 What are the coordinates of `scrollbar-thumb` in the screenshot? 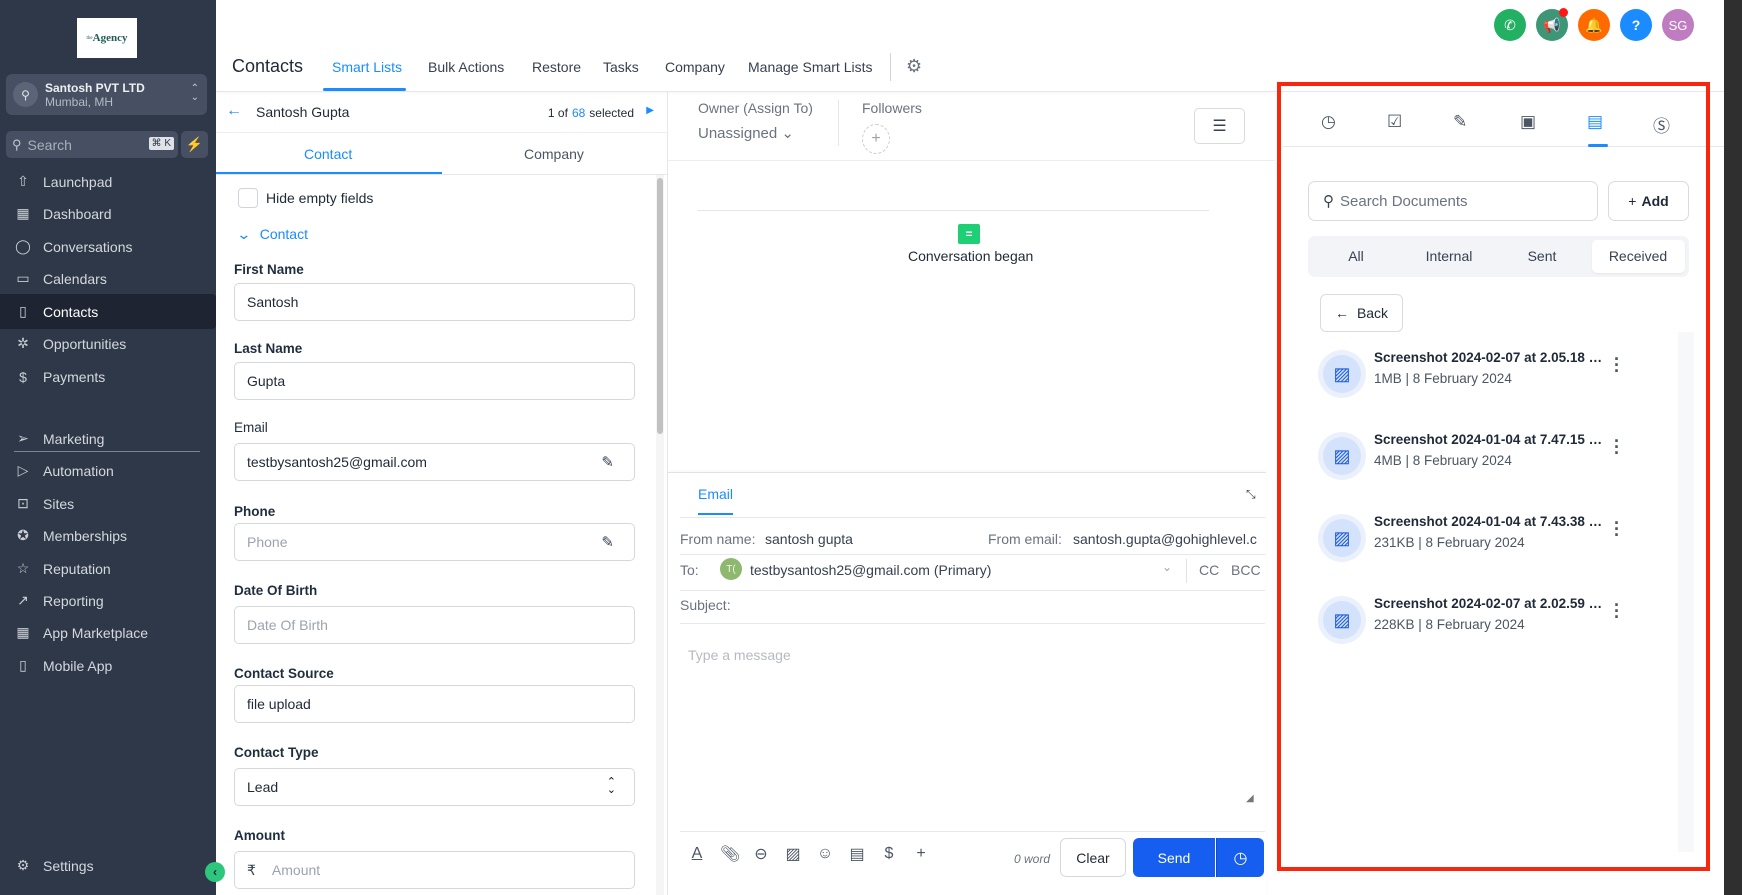 It's located at (660, 306).